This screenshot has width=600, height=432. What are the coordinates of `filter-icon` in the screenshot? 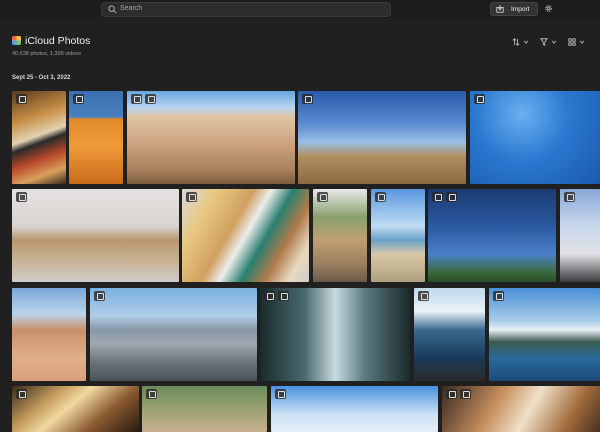 It's located at (544, 41).